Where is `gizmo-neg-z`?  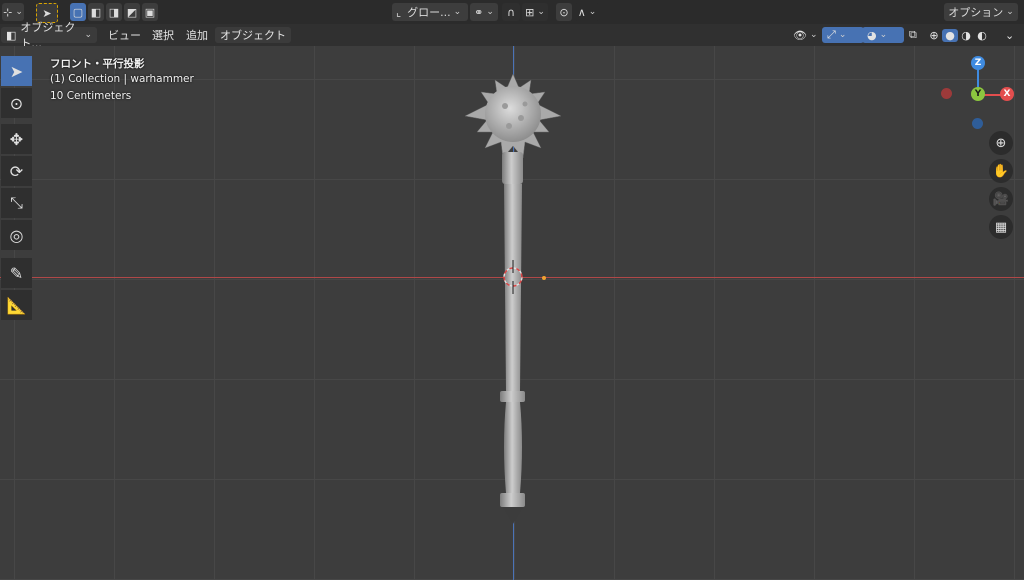 gizmo-neg-z is located at coordinates (977, 123).